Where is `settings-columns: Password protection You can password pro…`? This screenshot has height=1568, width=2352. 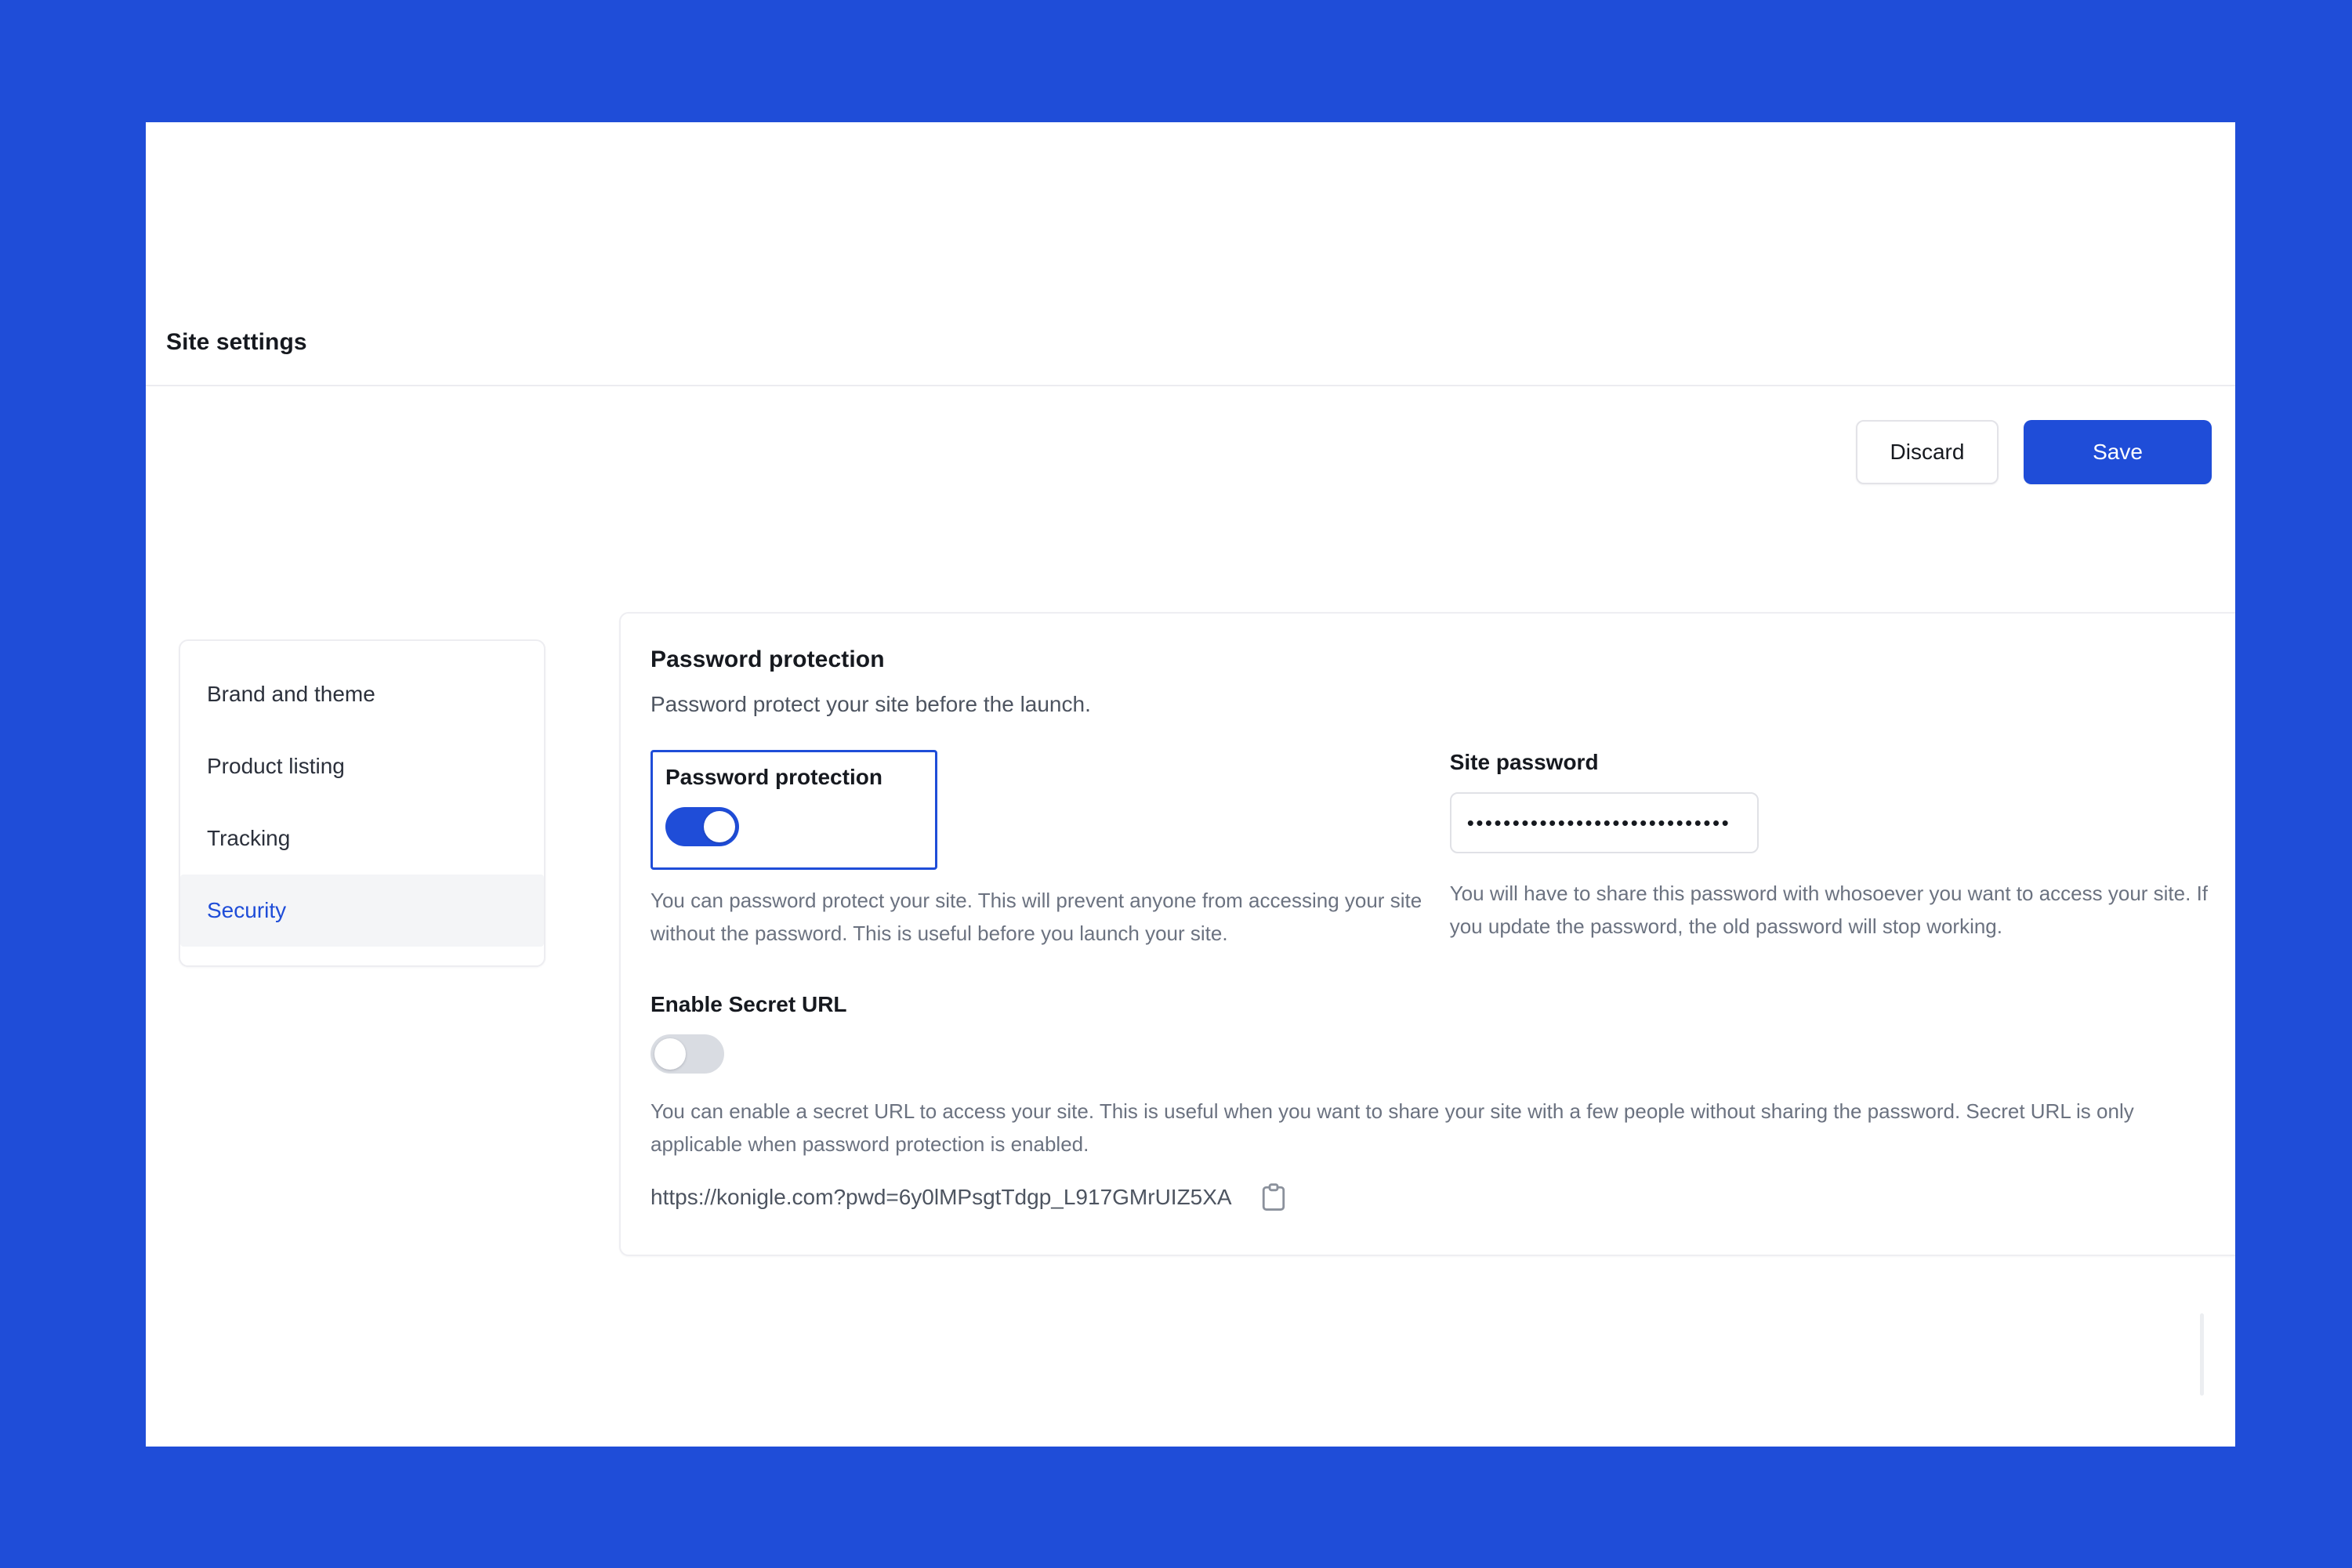
settings-columns: Password protection You can password pro… is located at coordinates (1432, 850).